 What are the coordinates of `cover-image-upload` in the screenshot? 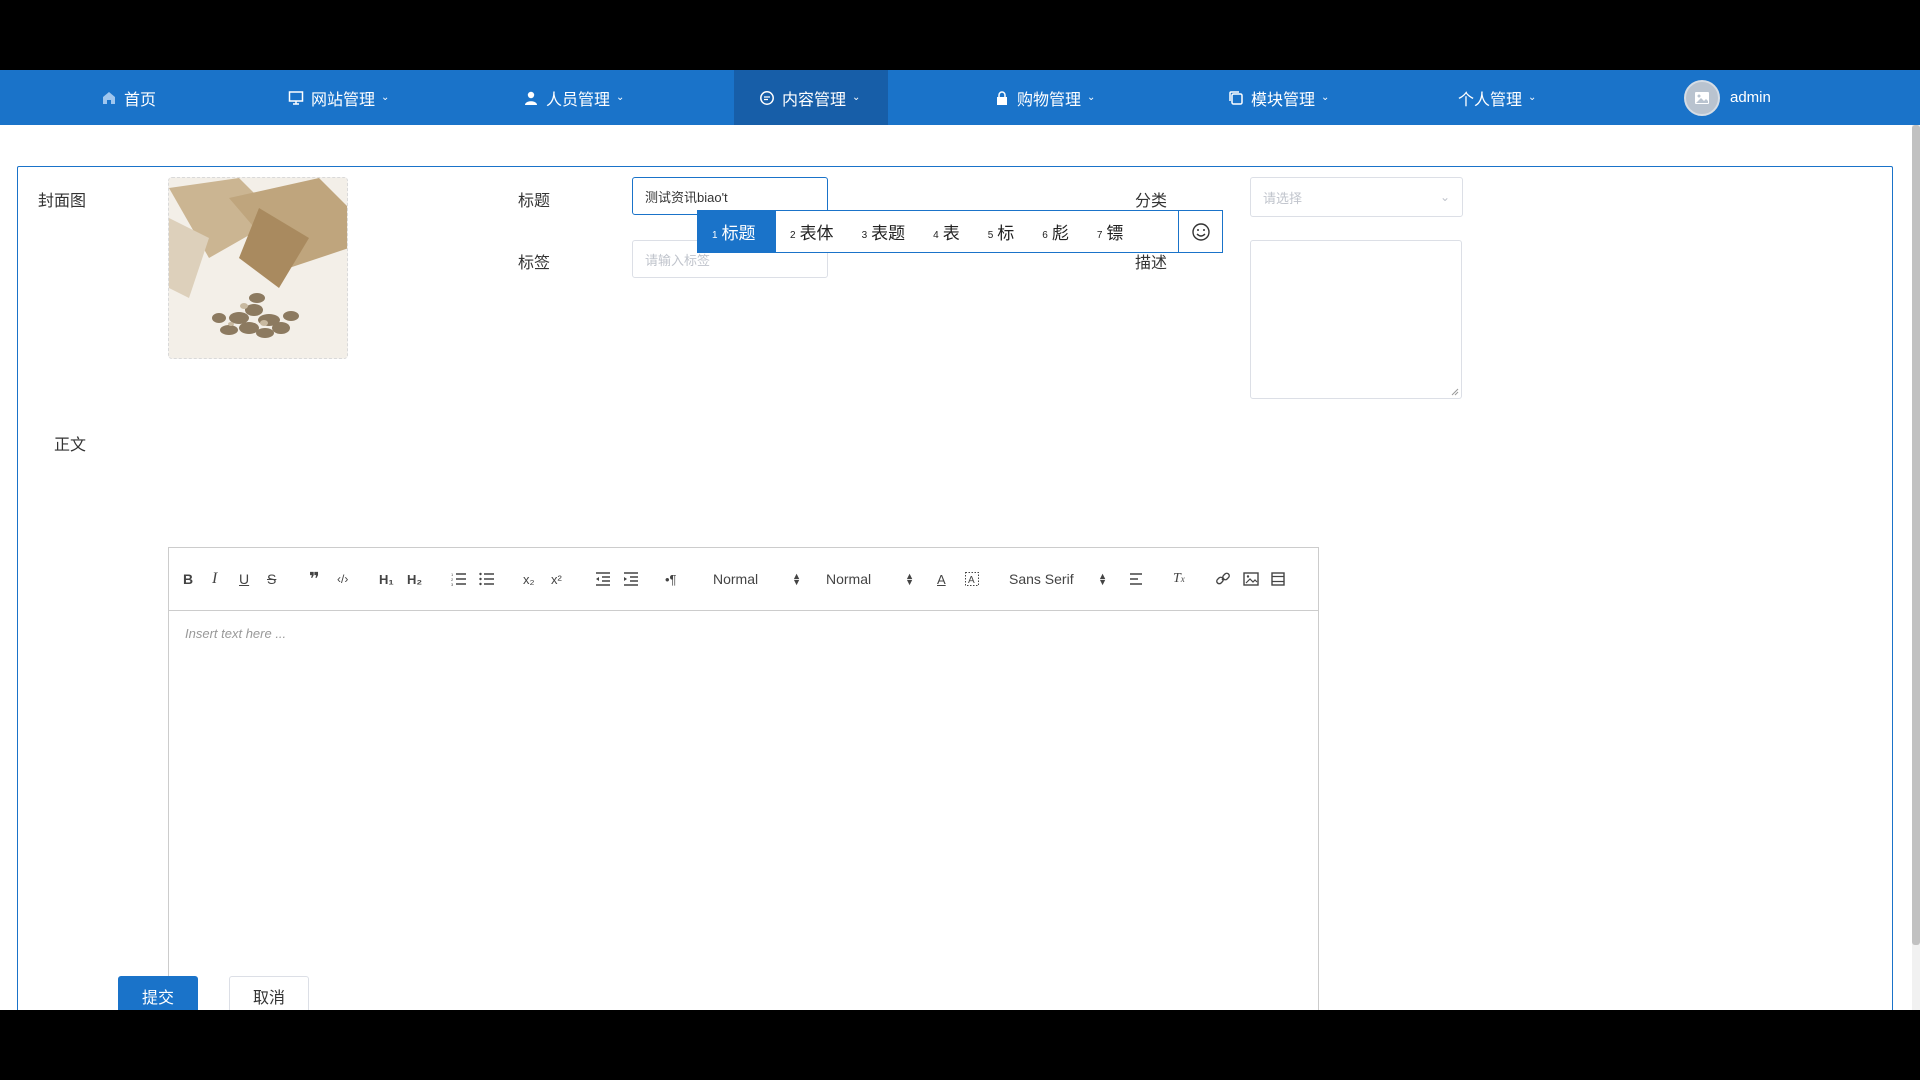 It's located at (258, 268).